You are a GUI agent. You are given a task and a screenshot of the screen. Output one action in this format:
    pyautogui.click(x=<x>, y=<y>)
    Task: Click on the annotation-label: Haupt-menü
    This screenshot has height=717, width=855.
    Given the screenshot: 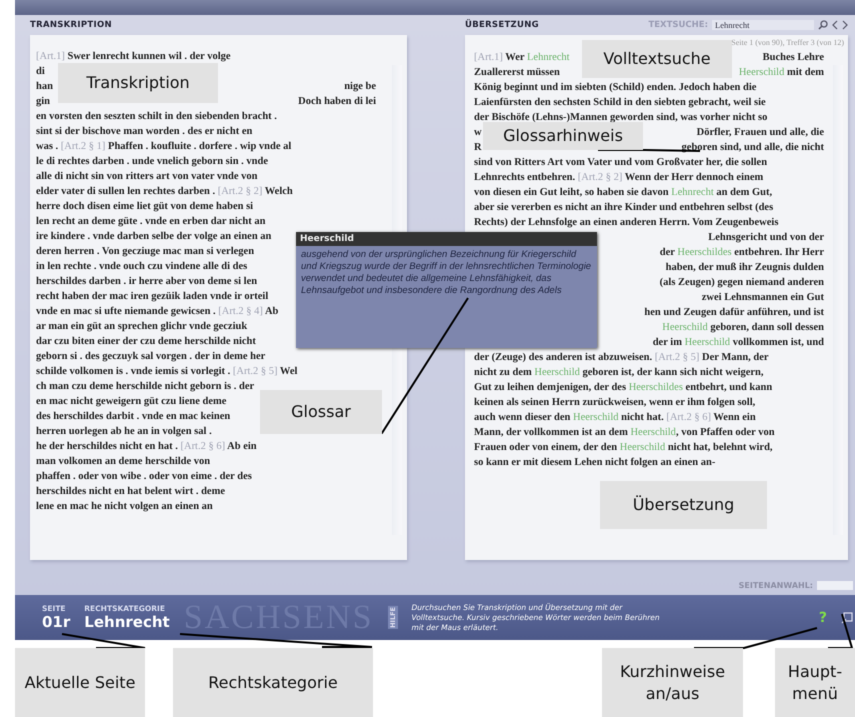 What is the action you would take?
    pyautogui.click(x=815, y=682)
    